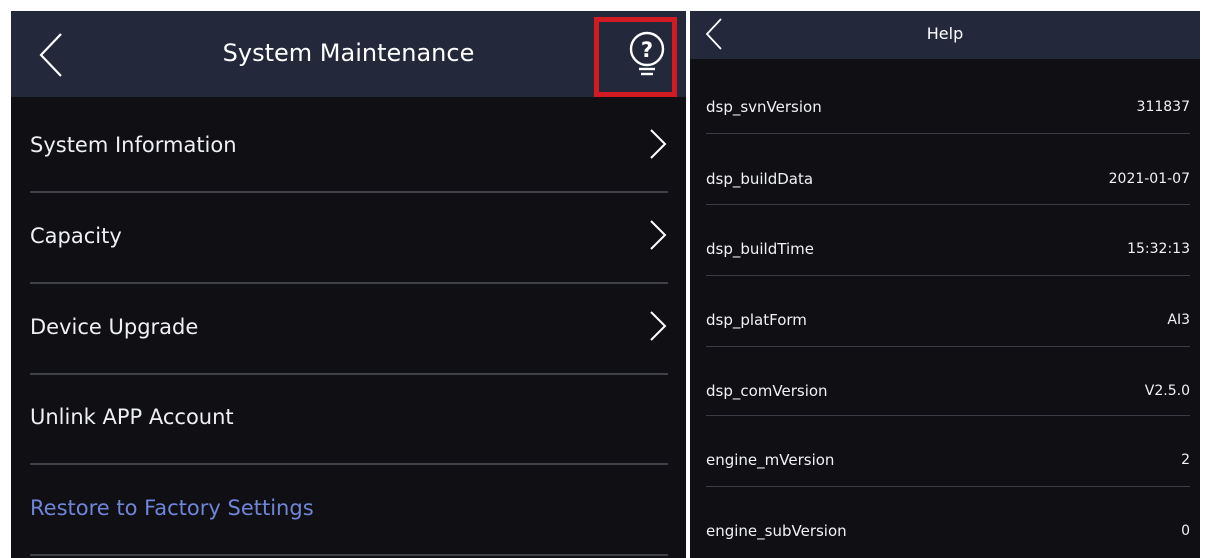 The width and height of the screenshot is (1211, 558). I want to click on help-header: Help, so click(945, 35).